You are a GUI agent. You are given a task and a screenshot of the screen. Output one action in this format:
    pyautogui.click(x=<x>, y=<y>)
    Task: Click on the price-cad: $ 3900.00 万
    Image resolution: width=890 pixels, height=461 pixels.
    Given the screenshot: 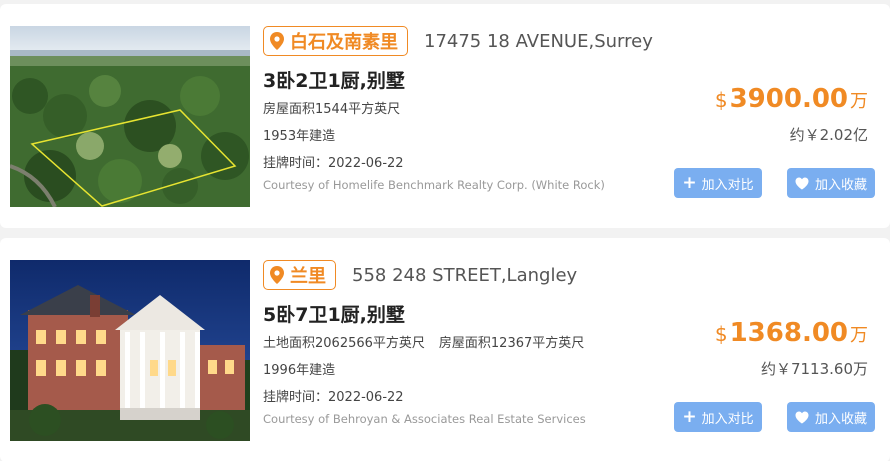 What is the action you would take?
    pyautogui.click(x=791, y=99)
    